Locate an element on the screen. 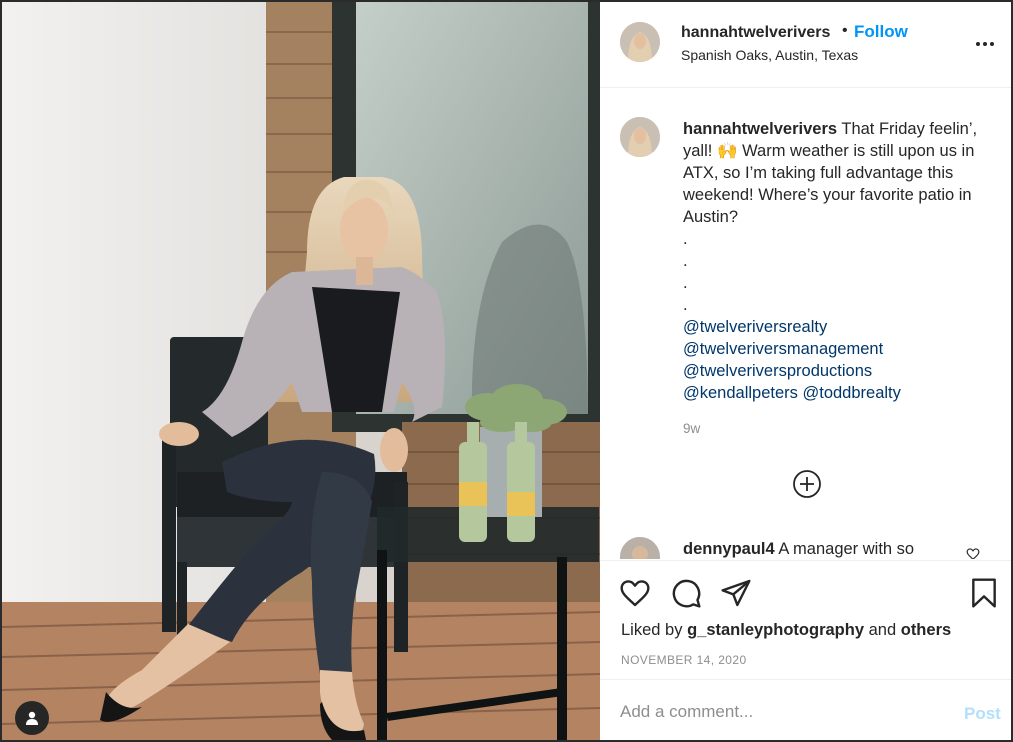 The image size is (1013, 742). person-icon is located at coordinates (32, 718).